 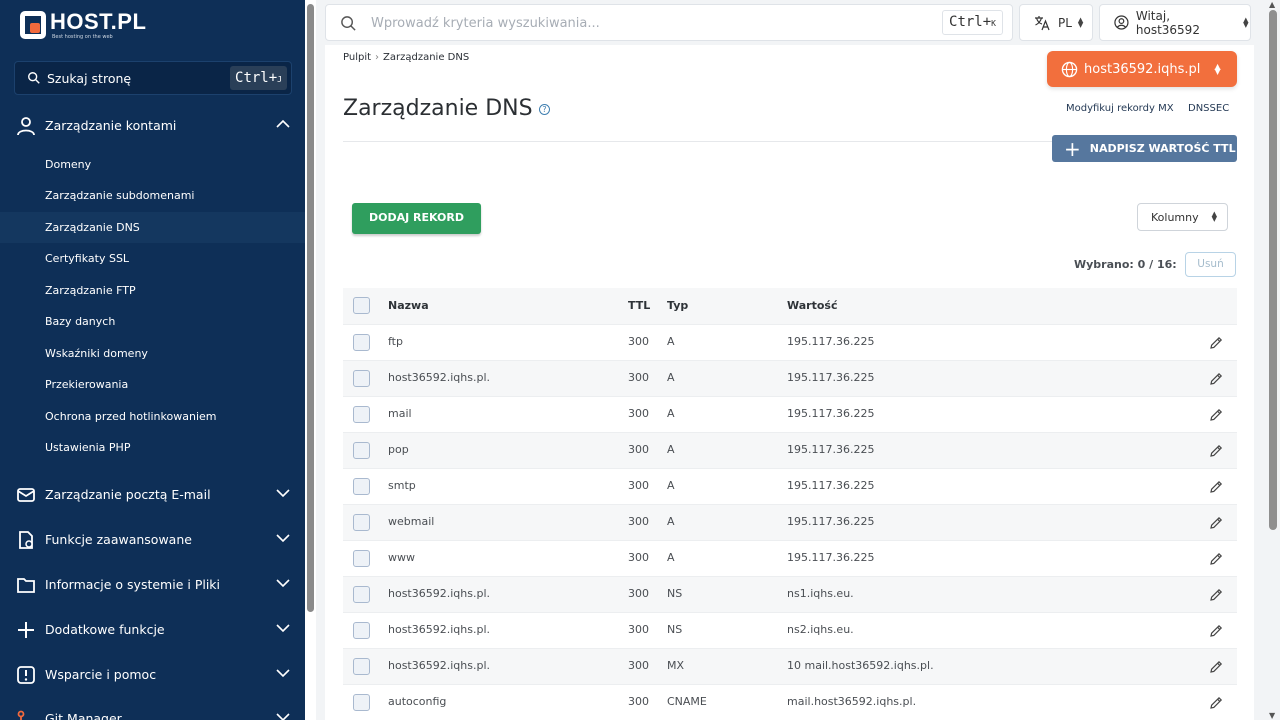 What do you see at coordinates (438, 108) in the screenshot?
I see `page-title: Zarządzanie DNS` at bounding box center [438, 108].